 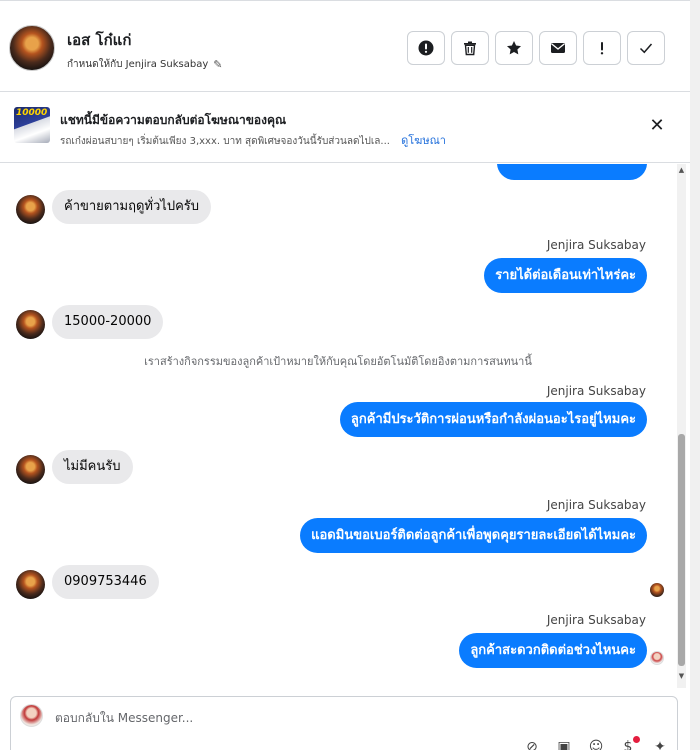 What do you see at coordinates (695, 375) in the screenshot?
I see `page-scrollbar` at bounding box center [695, 375].